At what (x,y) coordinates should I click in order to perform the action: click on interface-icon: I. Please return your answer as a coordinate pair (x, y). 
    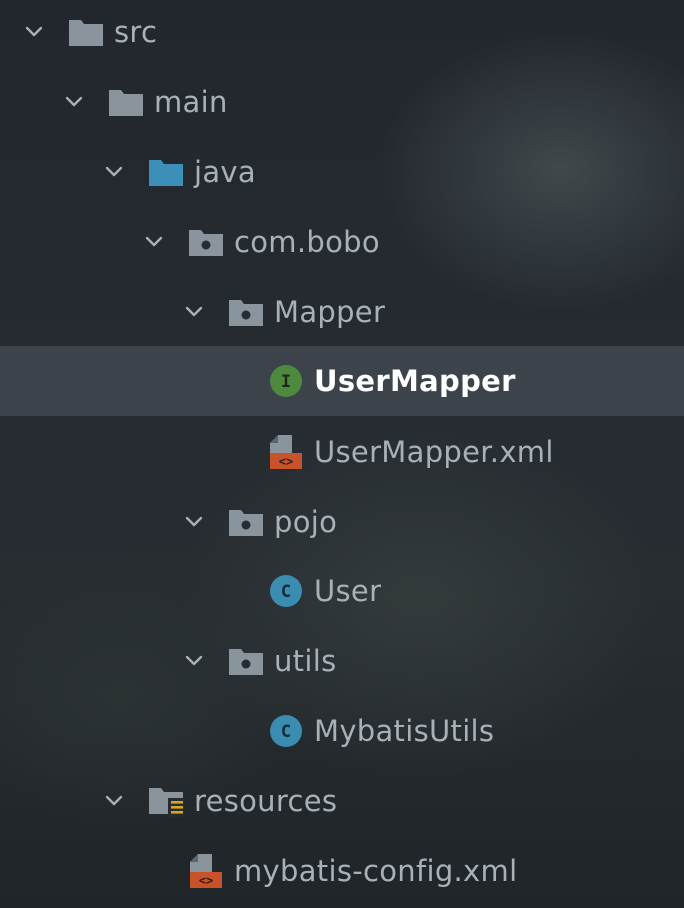
    Looking at the image, I should click on (286, 381).